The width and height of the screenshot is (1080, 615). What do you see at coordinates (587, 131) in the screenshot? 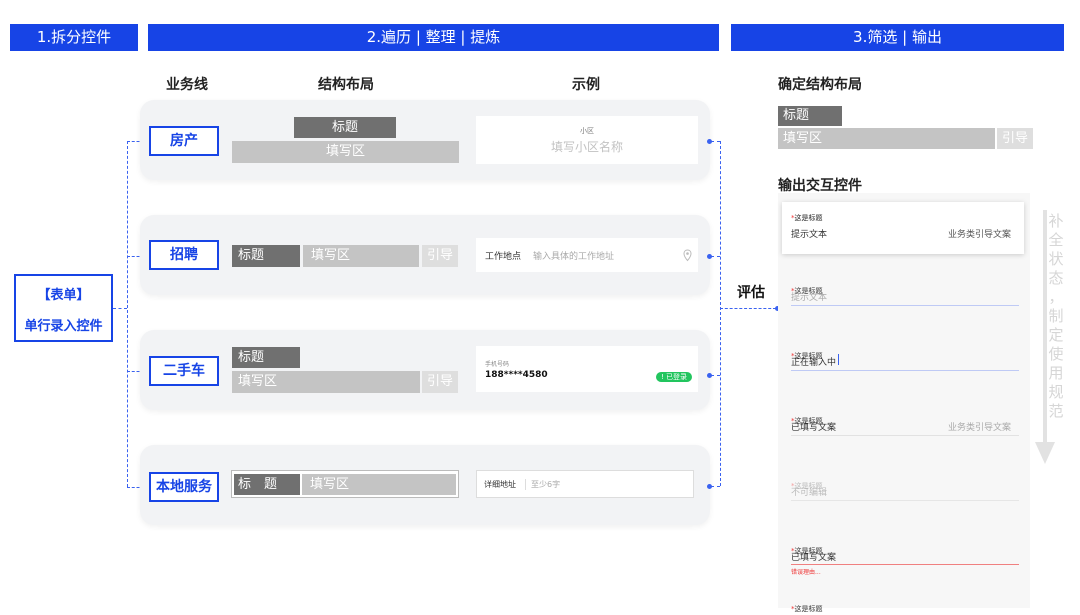
I see `house-example-label: 小区` at bounding box center [587, 131].